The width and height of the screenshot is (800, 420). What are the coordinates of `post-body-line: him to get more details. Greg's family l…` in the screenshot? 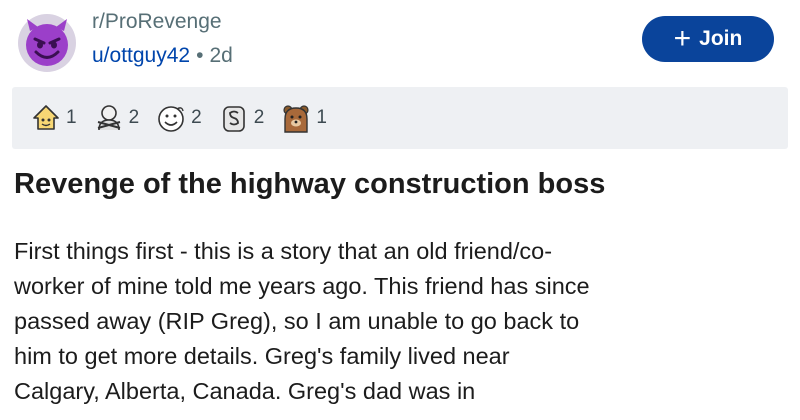 It's located at (262, 356).